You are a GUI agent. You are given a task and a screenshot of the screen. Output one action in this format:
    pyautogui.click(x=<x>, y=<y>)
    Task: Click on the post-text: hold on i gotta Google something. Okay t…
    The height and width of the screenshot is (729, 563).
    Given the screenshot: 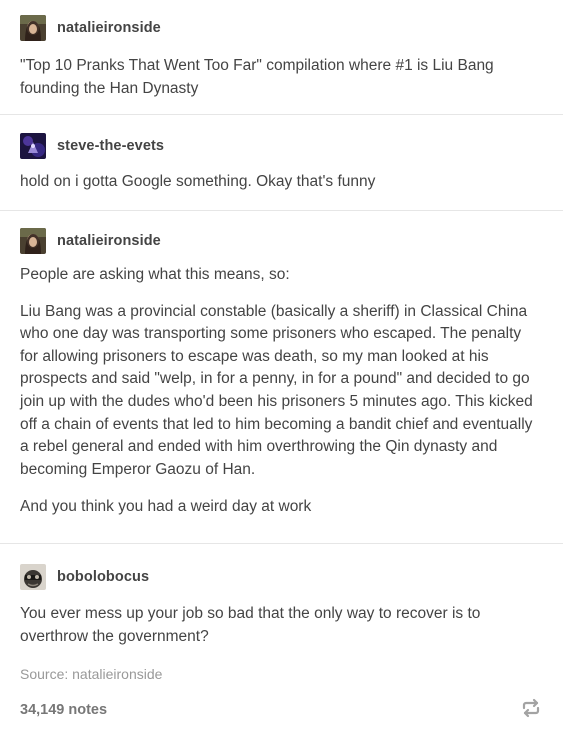 What is the action you would take?
    pyautogui.click(x=198, y=181)
    